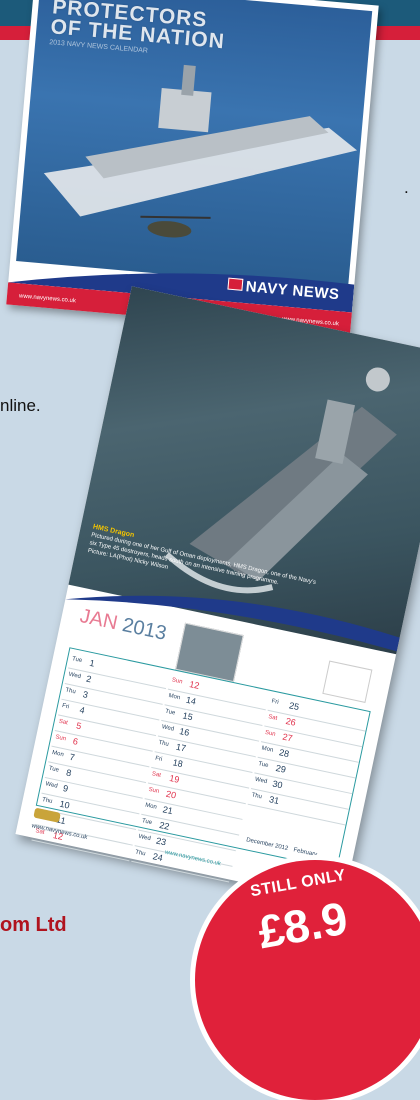  What do you see at coordinates (157, 857) in the screenshot?
I see `date-number: 24` at bounding box center [157, 857].